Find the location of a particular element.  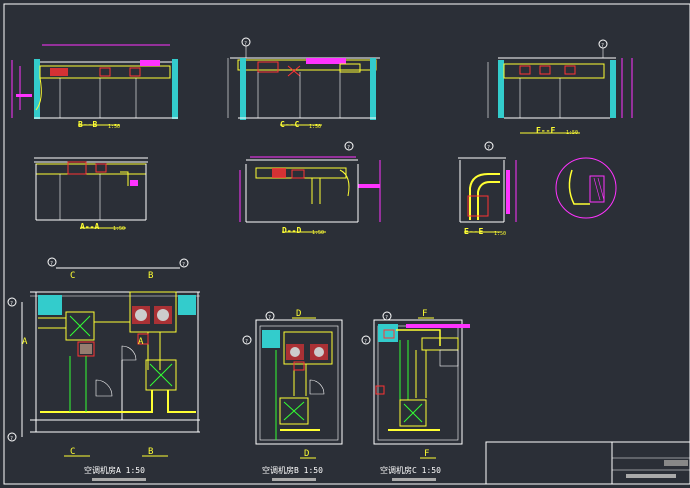

plan-c-title: 空调机房C 1:50 is located at coordinates (410, 470).